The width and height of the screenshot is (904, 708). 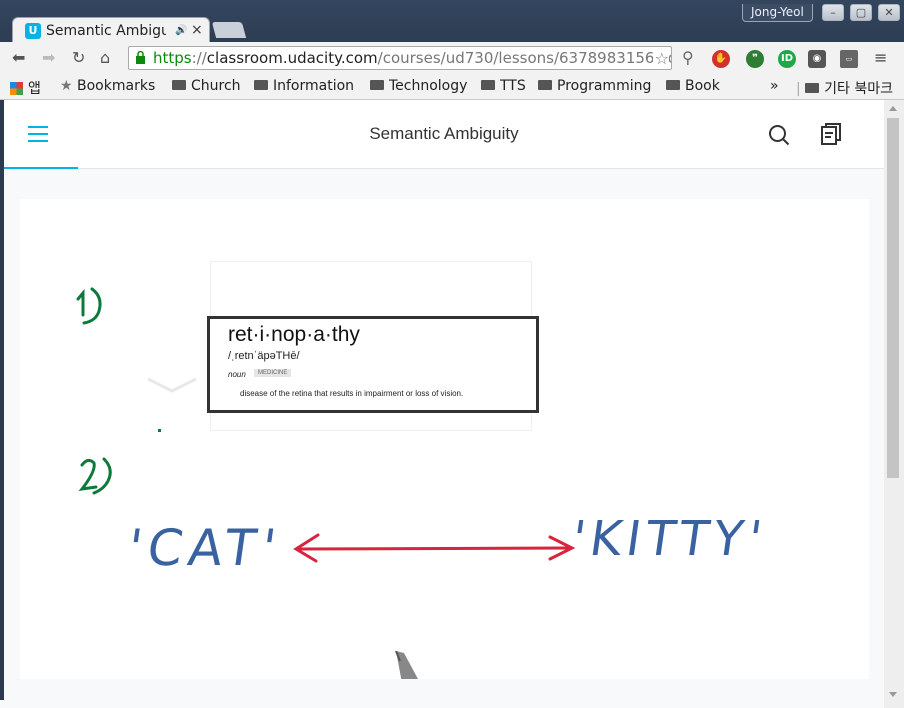 What do you see at coordinates (181, 30) in the screenshot?
I see `speaker-icon: 🔊` at bounding box center [181, 30].